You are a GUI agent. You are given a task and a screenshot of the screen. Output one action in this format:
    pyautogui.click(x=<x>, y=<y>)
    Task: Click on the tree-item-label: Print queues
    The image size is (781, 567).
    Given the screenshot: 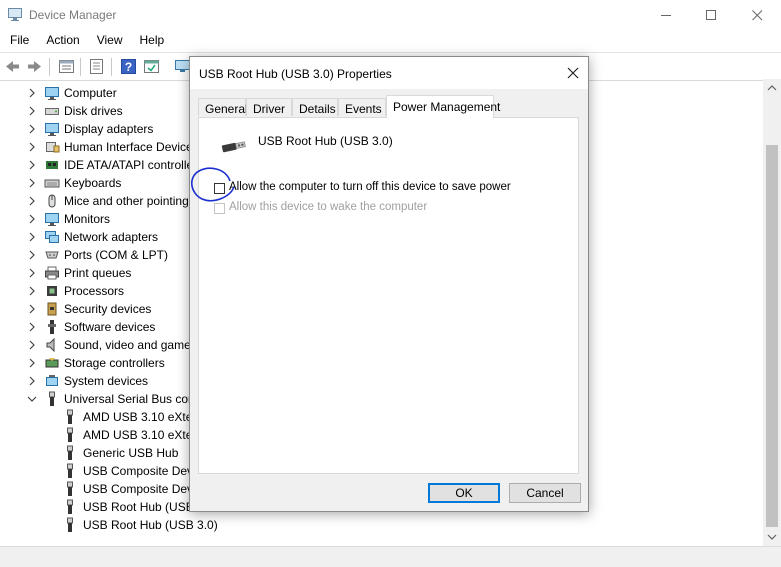 What is the action you would take?
    pyautogui.click(x=98, y=273)
    